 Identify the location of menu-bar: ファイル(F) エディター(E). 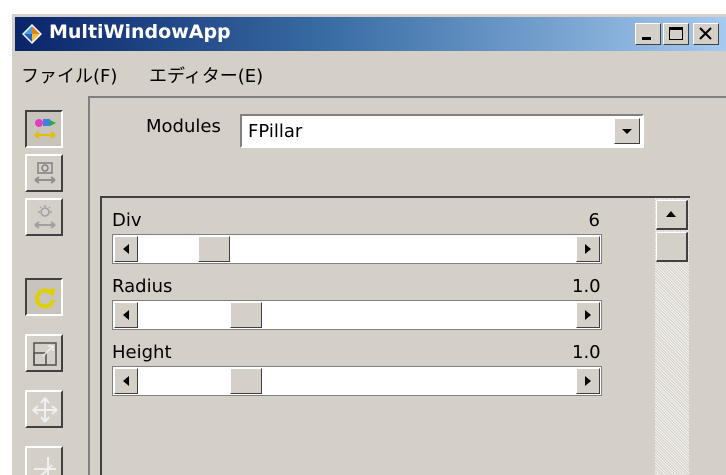
(370, 71).